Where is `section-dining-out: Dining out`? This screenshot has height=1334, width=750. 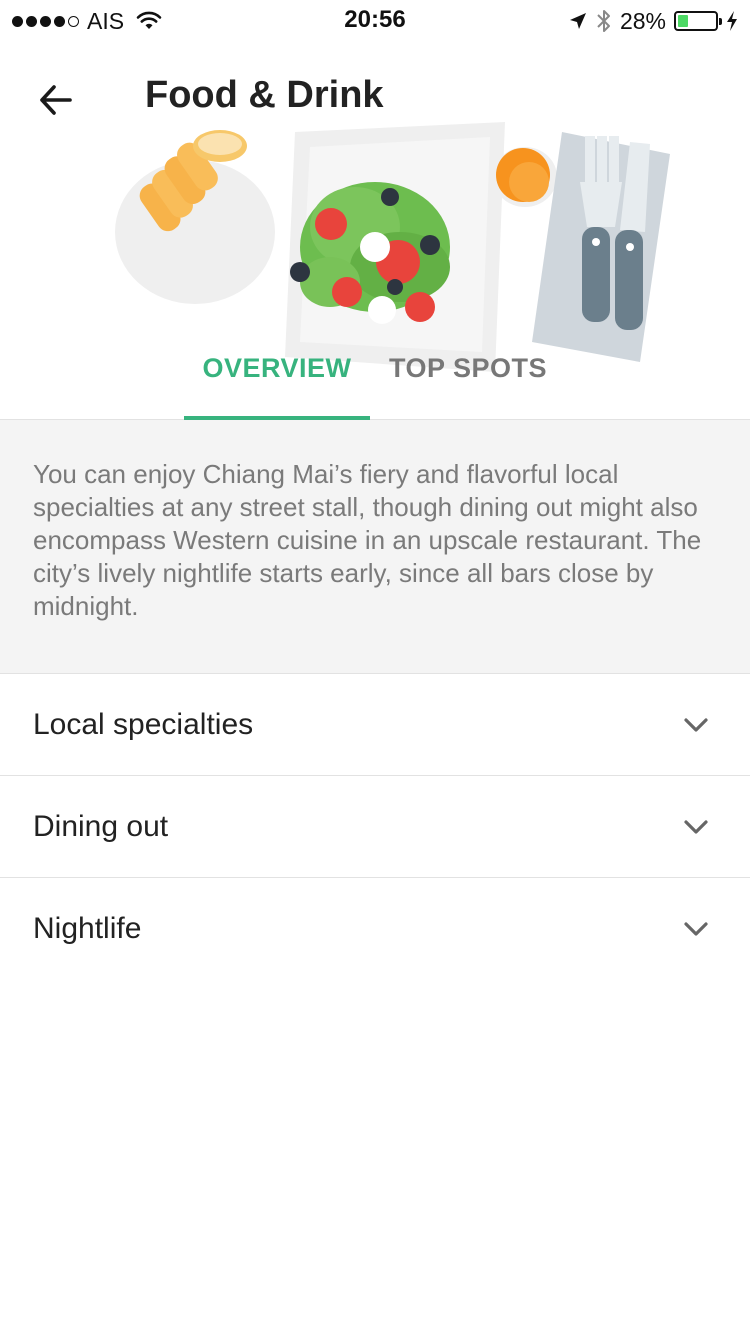 section-dining-out: Dining out is located at coordinates (375, 827).